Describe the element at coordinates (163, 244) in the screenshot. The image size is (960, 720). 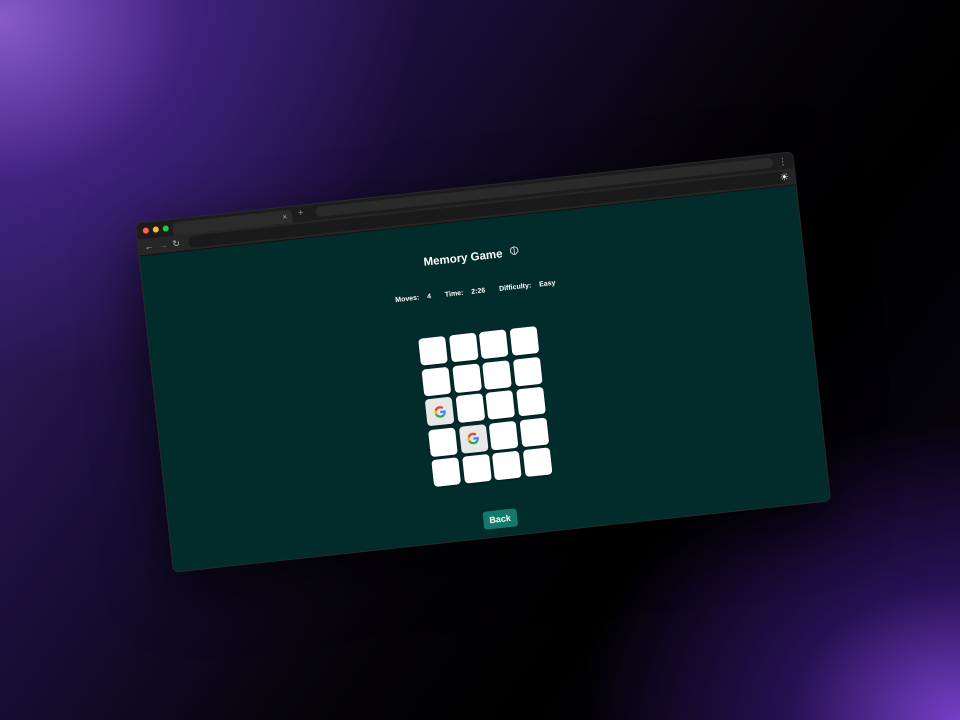
I see `forward-arrow-icon: →` at that location.